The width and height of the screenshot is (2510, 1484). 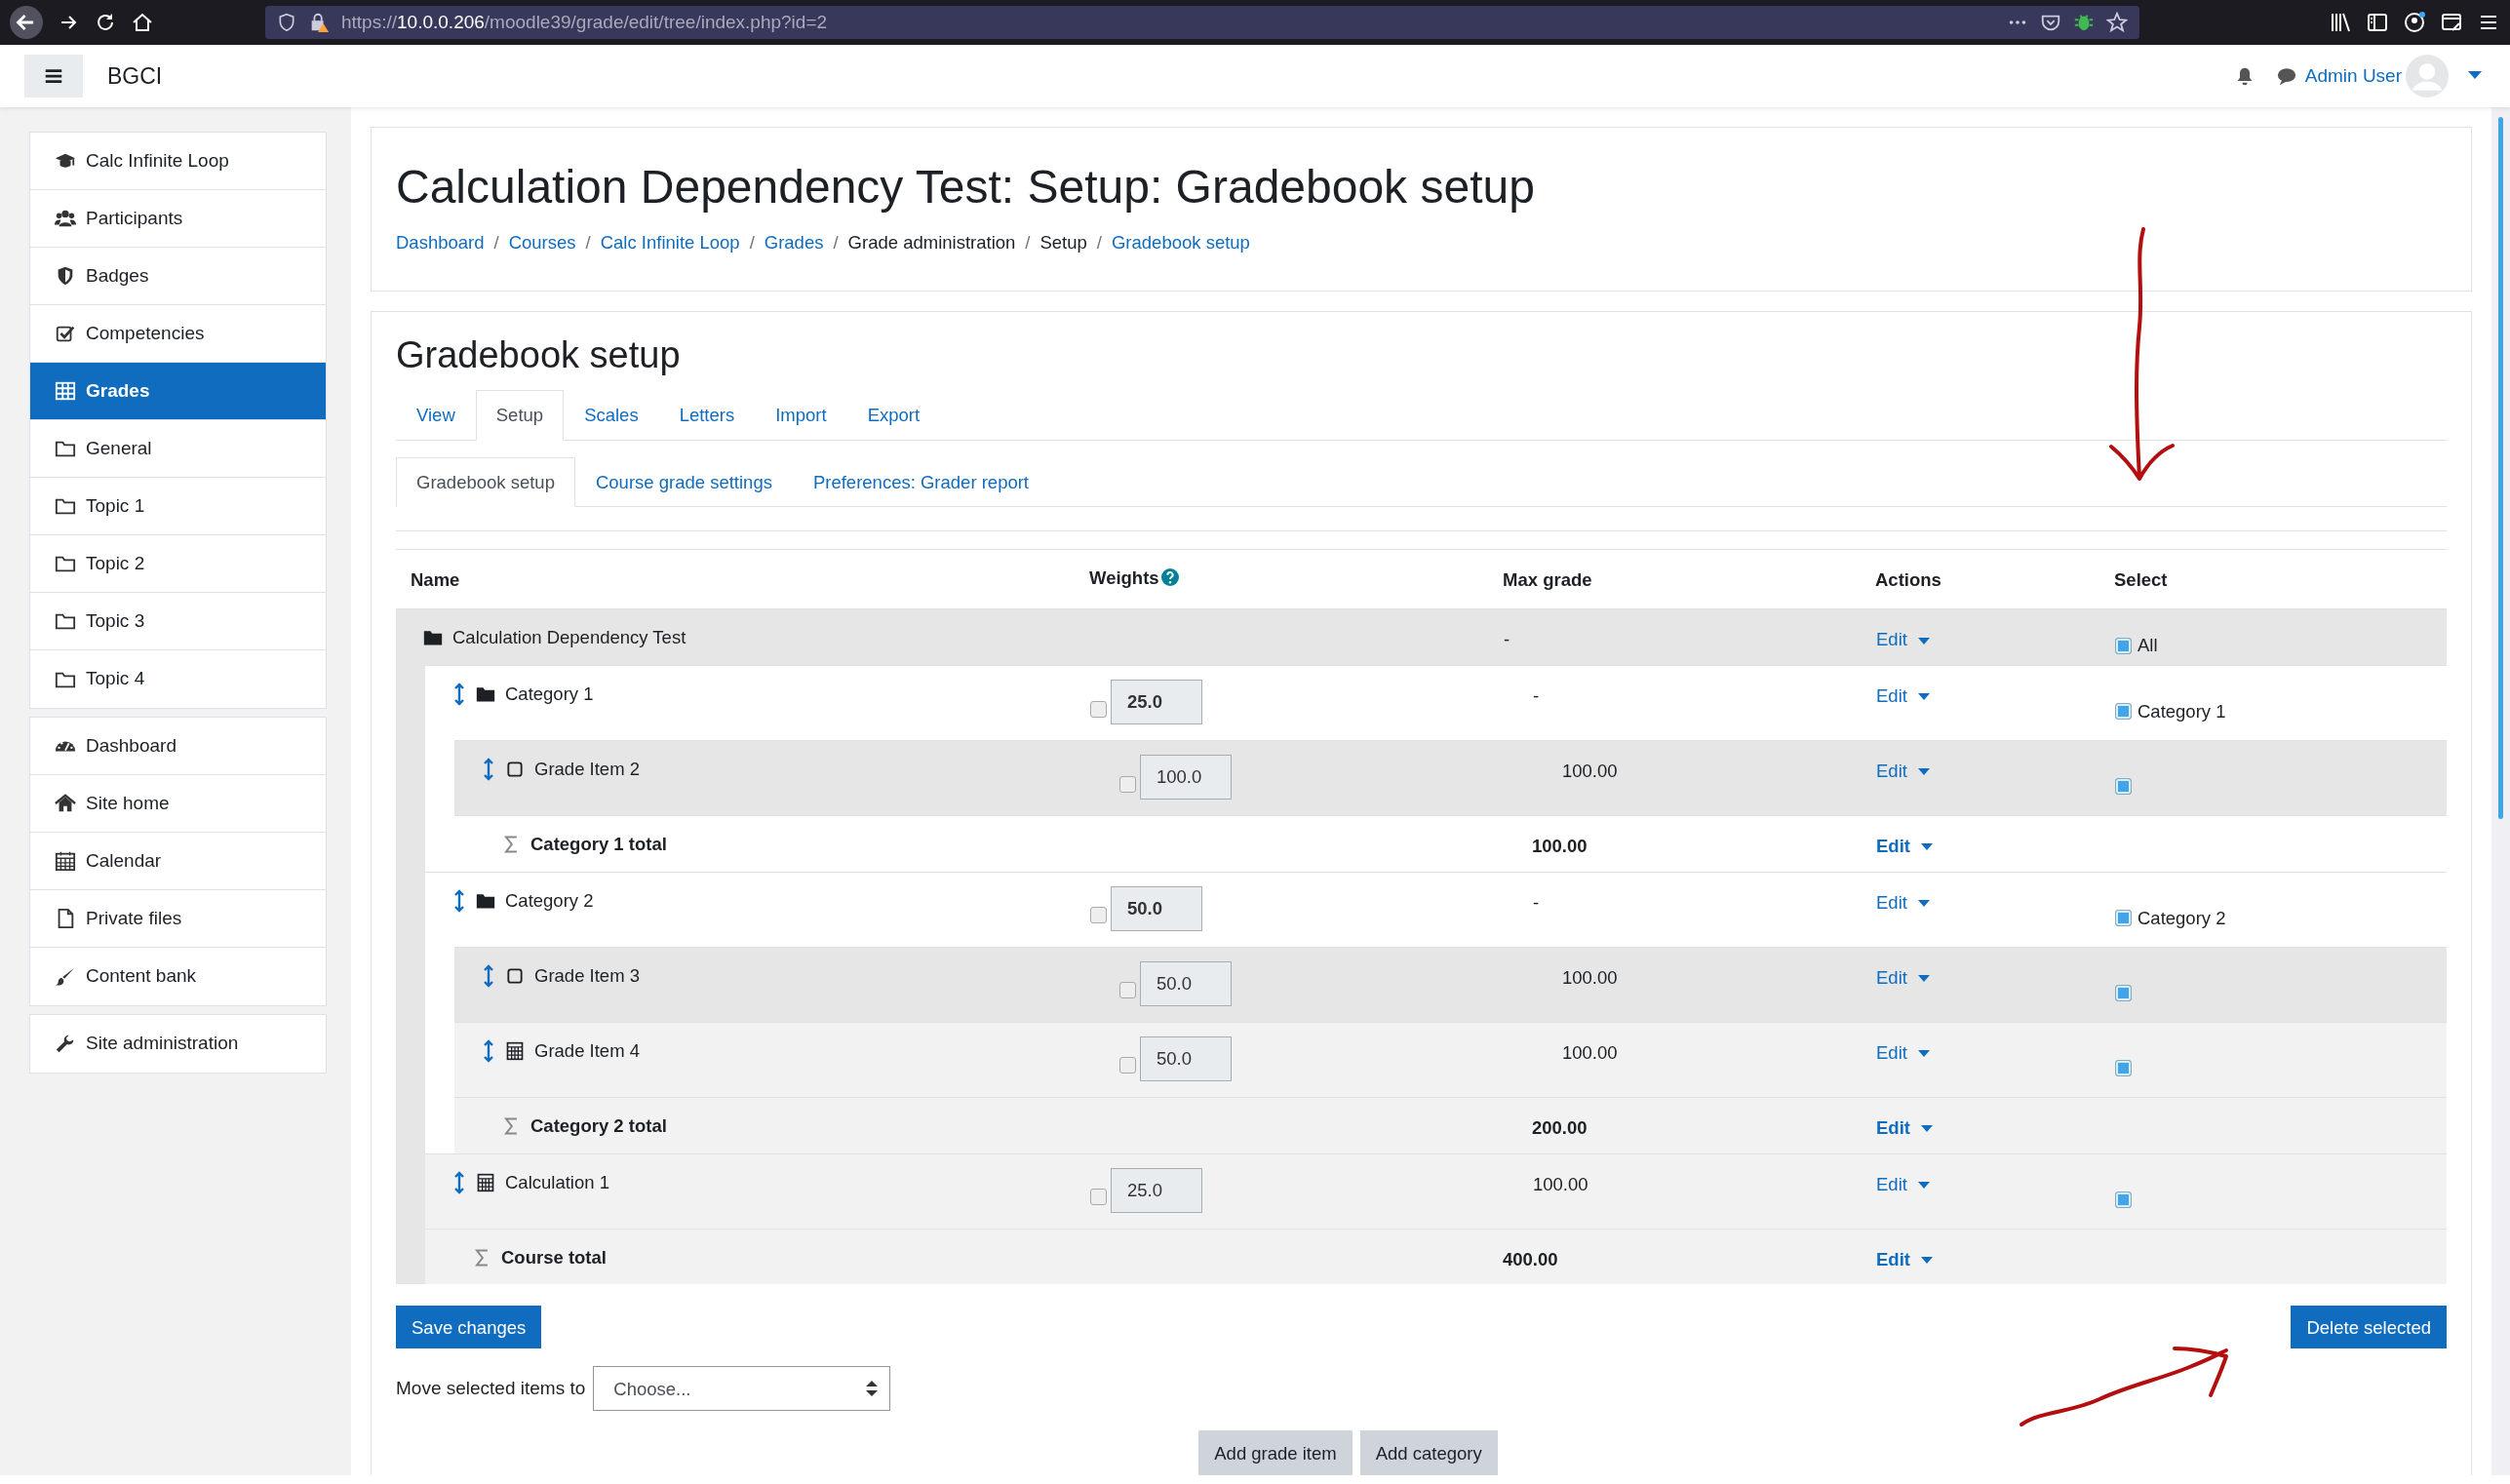 What do you see at coordinates (178, 919) in the screenshot?
I see `sidebar-item: Private files` at bounding box center [178, 919].